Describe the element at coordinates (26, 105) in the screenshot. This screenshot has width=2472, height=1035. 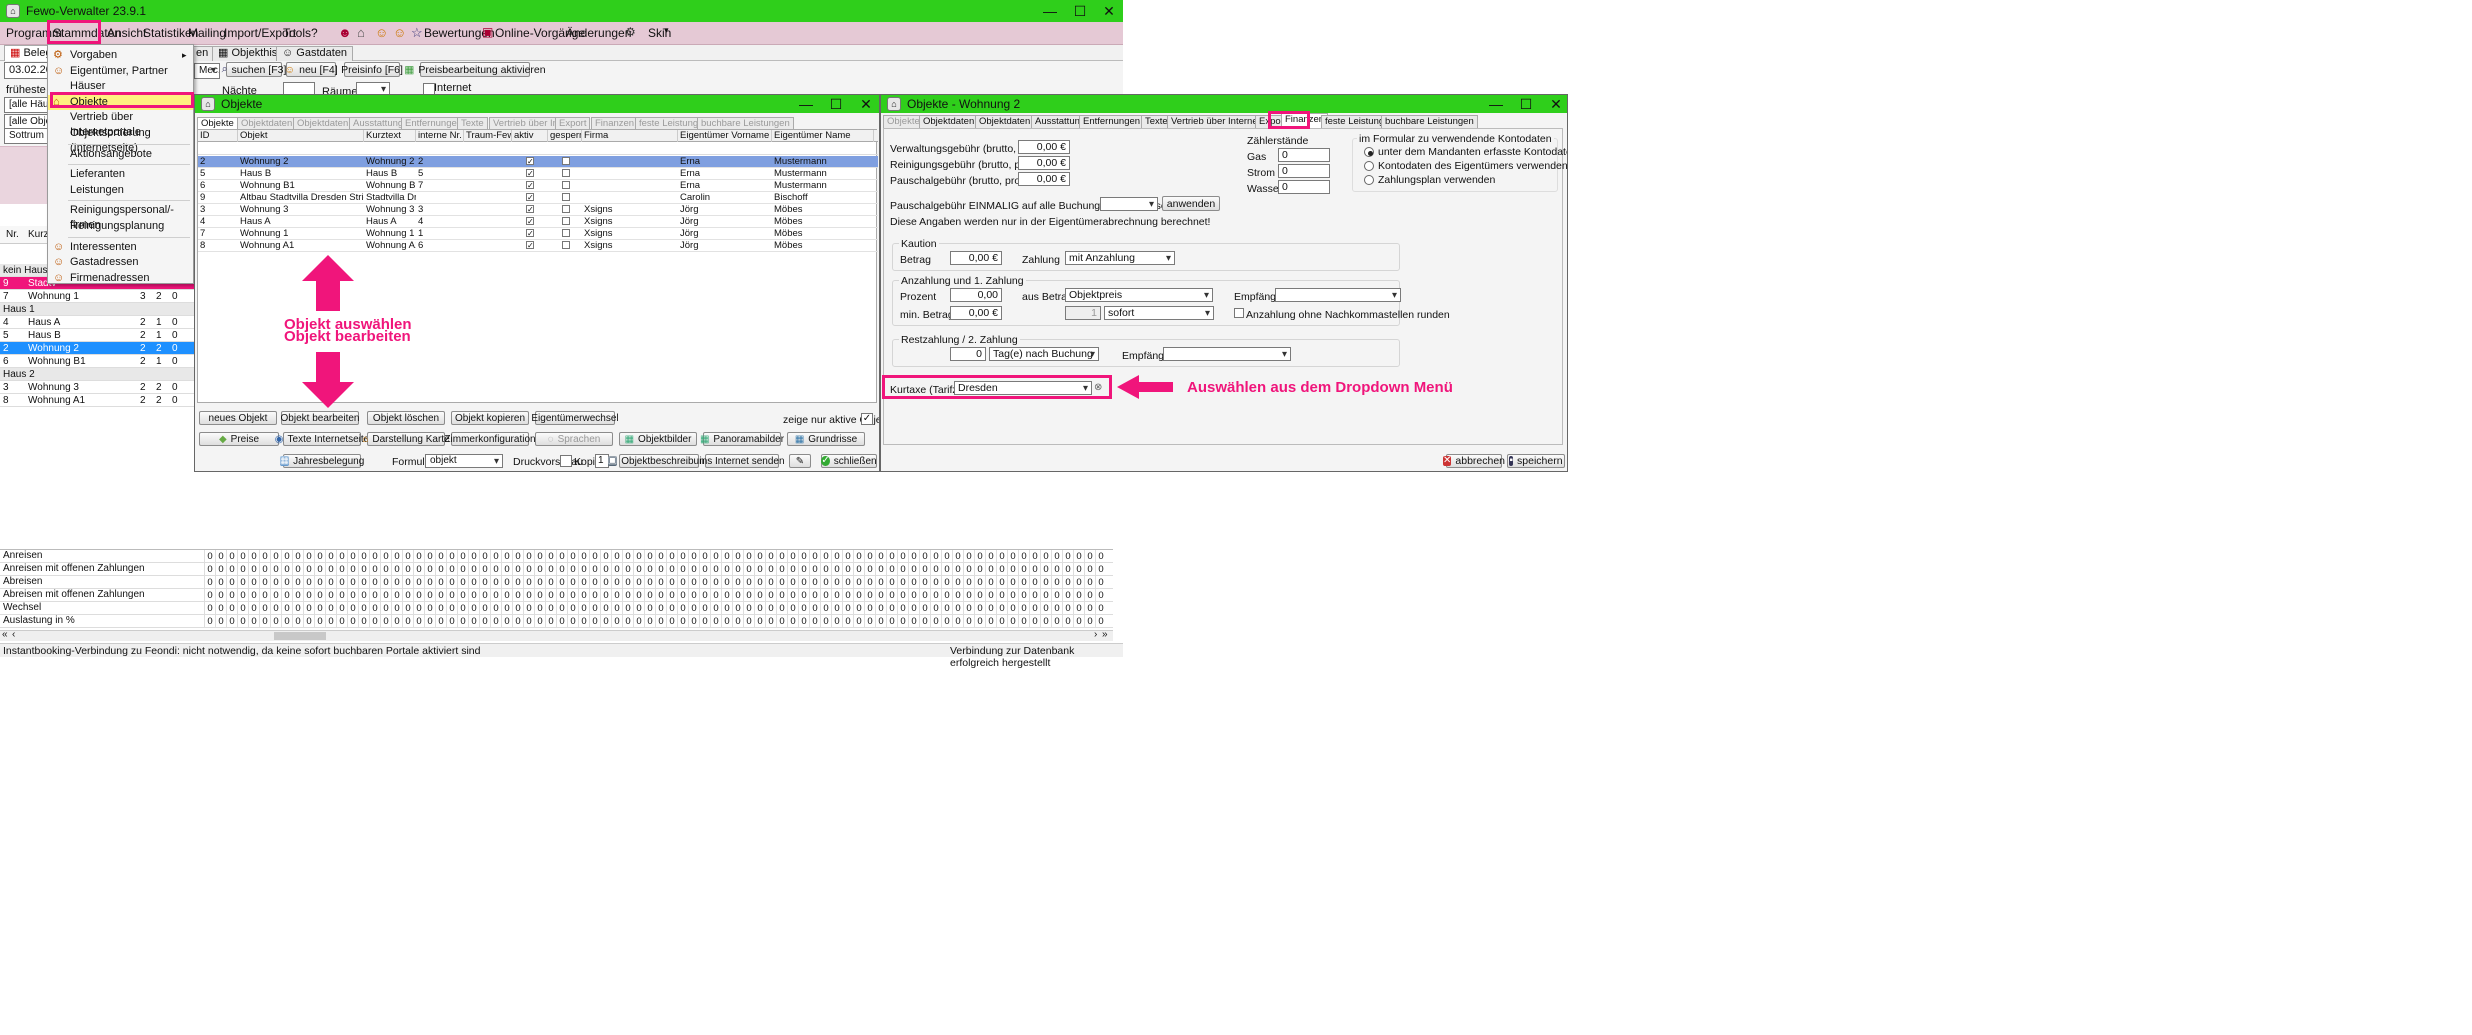
I see `houses-combo: [alle Häuser]` at that location.